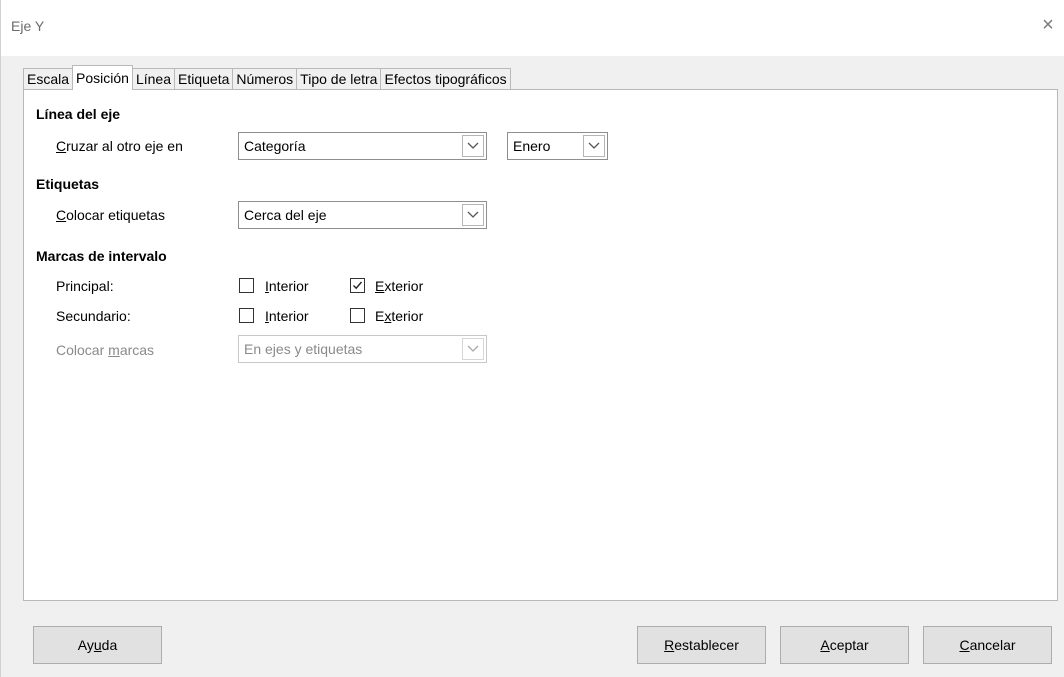  I want to click on major-inner-label: Interior, so click(287, 286).